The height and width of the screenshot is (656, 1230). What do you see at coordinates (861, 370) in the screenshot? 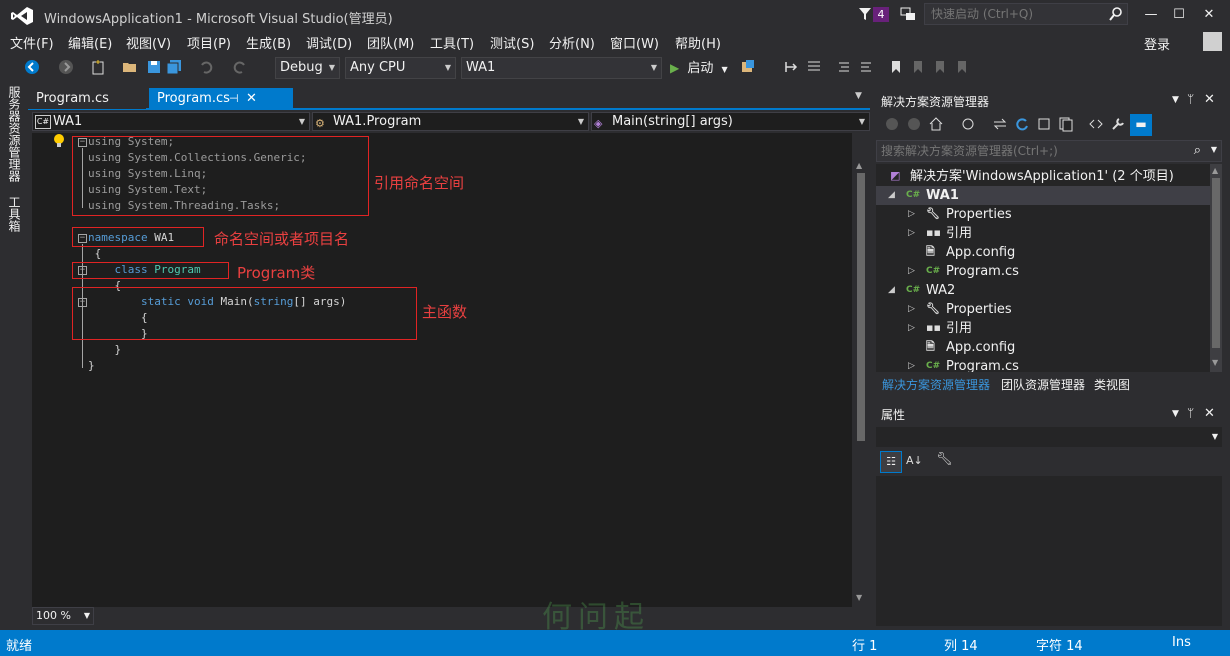
I see `editor-vertical-scrollbar: ▲ ▼` at bounding box center [861, 370].